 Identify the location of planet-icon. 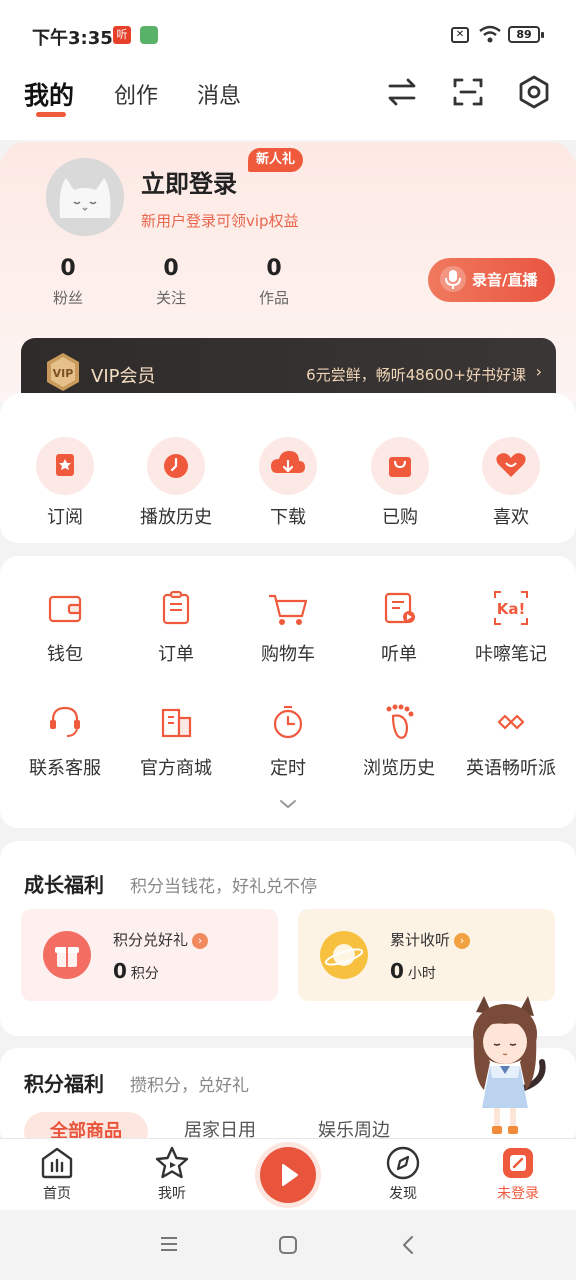
(344, 955).